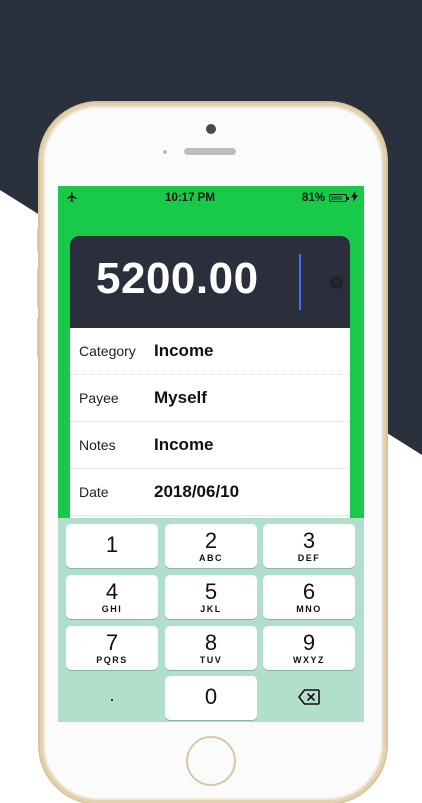 The image size is (422, 803). I want to click on key-5: 5 JKL, so click(211, 597).